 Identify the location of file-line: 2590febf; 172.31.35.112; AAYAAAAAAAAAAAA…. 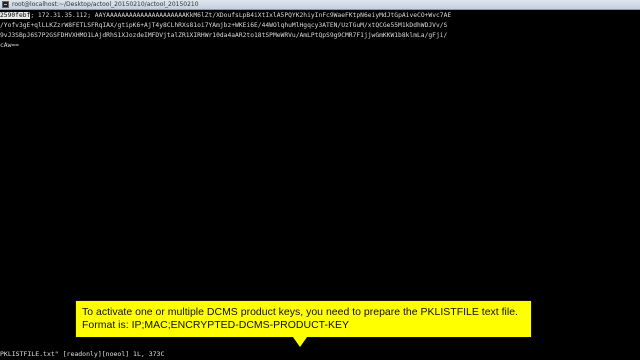
(320, 16).